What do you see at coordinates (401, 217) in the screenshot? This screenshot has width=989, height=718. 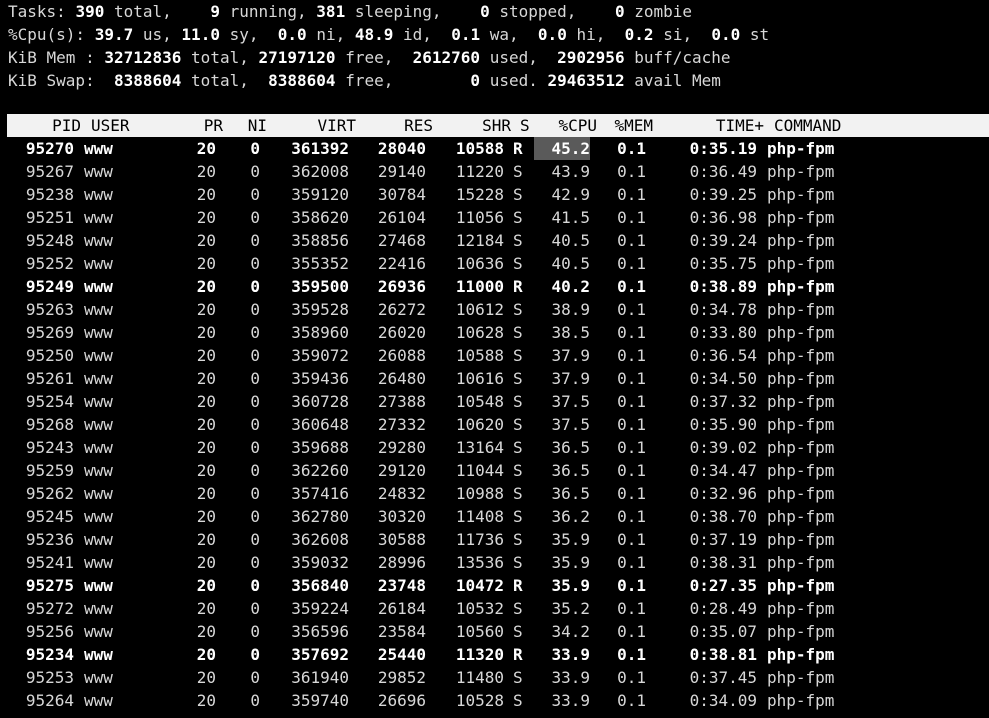 I see `res-cell: 26104` at bounding box center [401, 217].